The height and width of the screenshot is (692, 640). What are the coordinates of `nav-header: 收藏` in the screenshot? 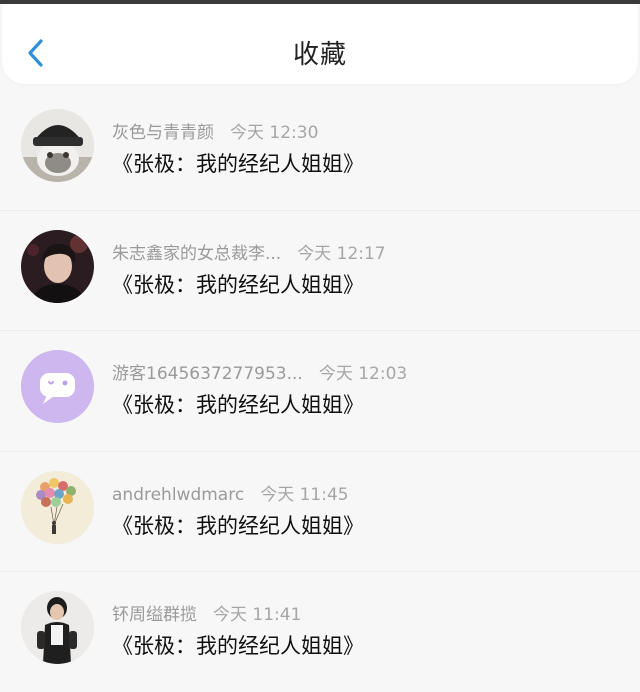 It's located at (320, 44).